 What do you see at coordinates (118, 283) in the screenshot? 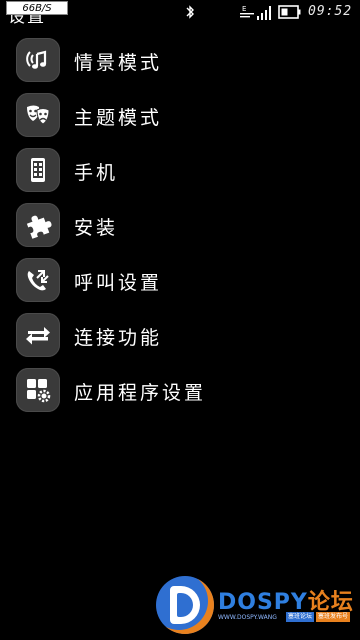
I see `menu-item-label: 呼叫设置` at bounding box center [118, 283].